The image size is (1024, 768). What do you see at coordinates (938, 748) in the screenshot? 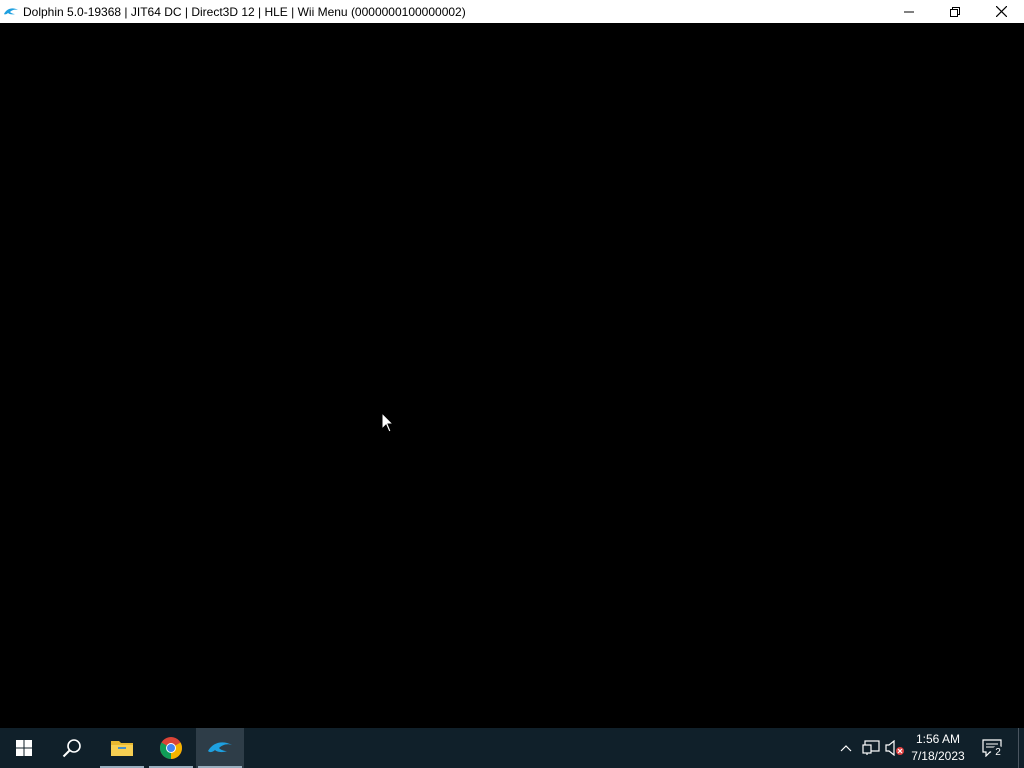
I see `clock-button: 1:56 AM 7/18/2023` at bounding box center [938, 748].